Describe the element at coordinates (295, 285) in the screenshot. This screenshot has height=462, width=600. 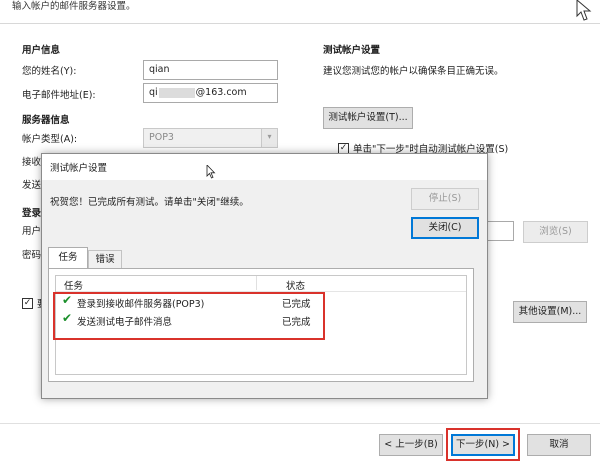
I see `column-header-status: 状态` at that location.